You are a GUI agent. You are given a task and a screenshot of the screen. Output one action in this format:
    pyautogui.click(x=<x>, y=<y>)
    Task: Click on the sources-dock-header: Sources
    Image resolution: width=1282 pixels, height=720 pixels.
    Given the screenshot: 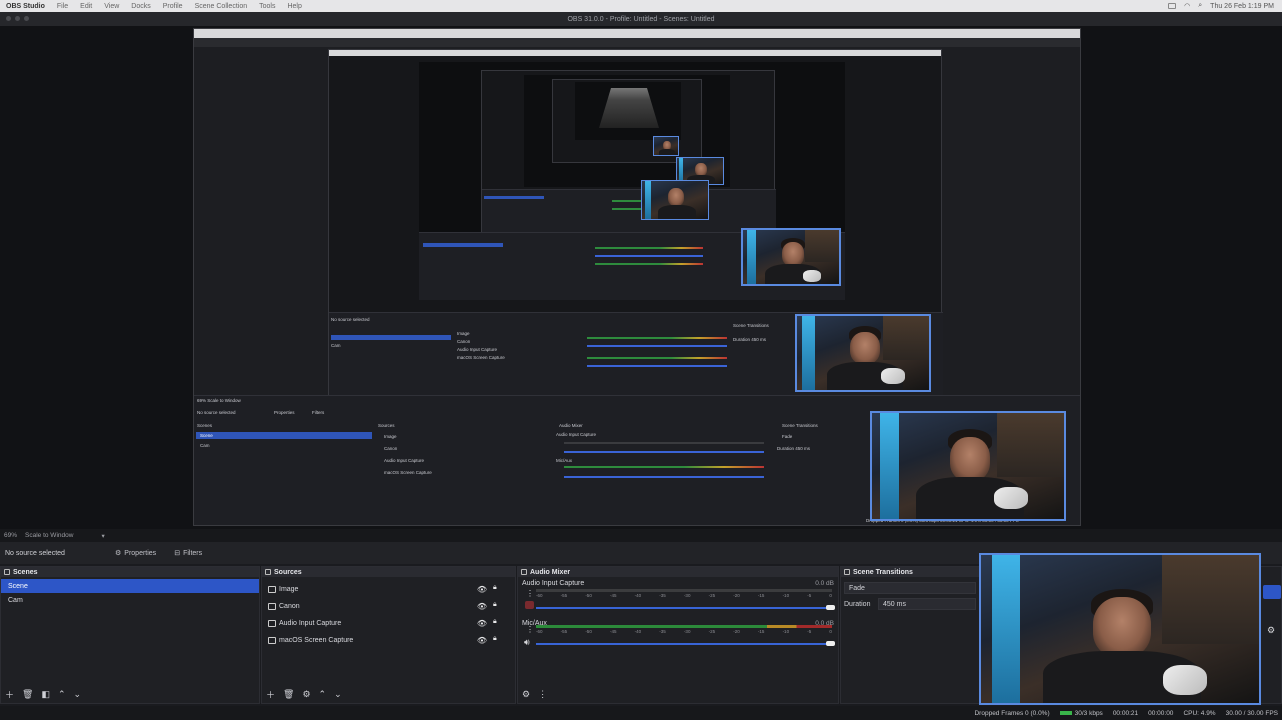 What is the action you would take?
    pyautogui.click(x=388, y=572)
    